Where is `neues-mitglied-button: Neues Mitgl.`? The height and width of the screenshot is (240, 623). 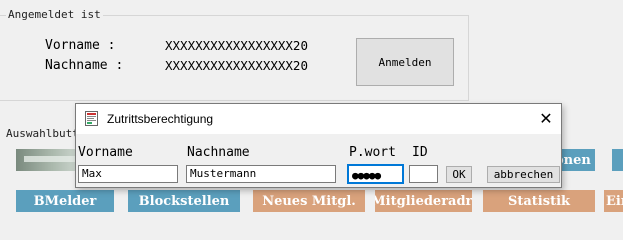
neues-mitglied-button: Neues Mitgl. is located at coordinates (309, 201).